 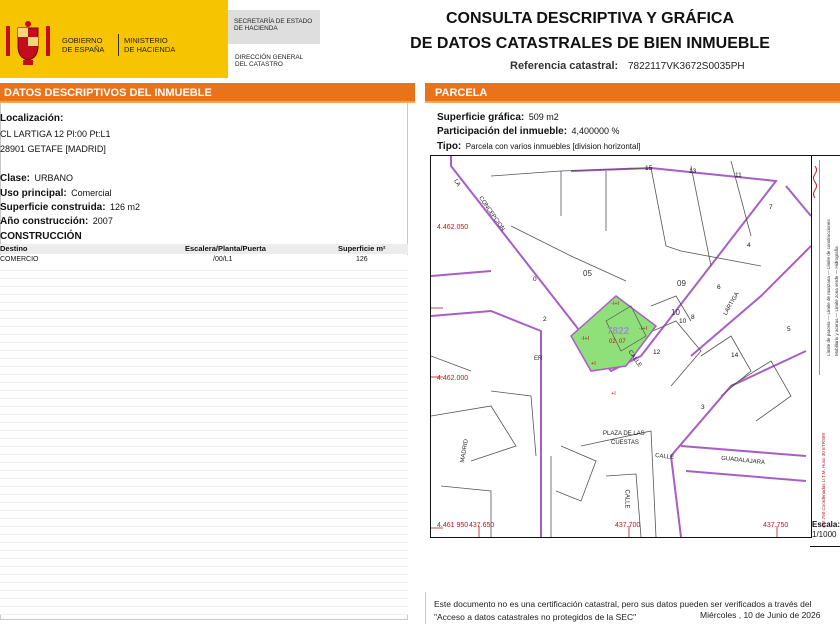 I want to click on gov-line1: GOBIERNO, so click(x=82, y=40).